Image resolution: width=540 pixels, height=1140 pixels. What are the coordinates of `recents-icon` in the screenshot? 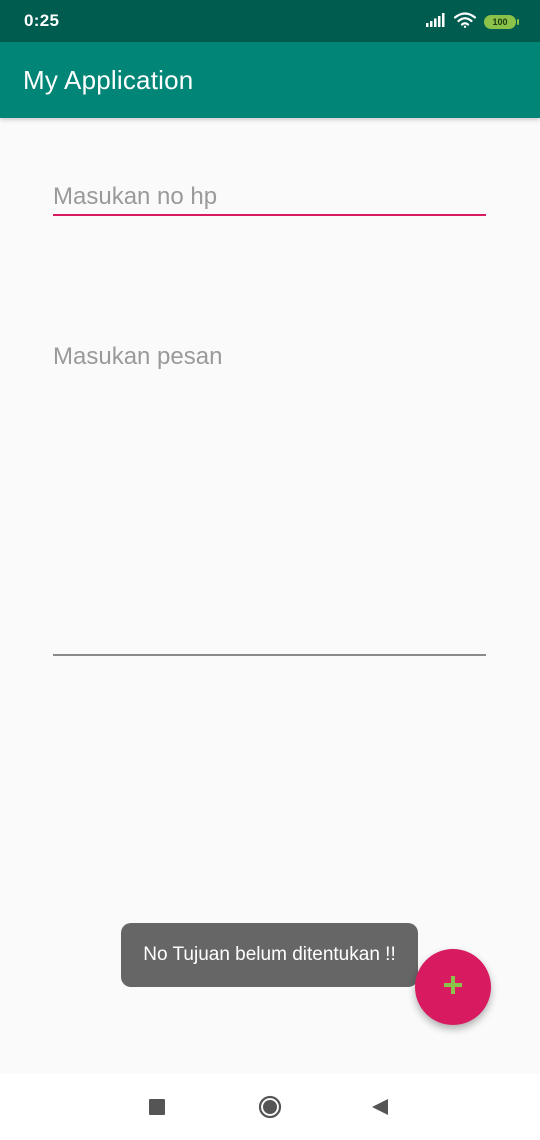 It's located at (157, 1107).